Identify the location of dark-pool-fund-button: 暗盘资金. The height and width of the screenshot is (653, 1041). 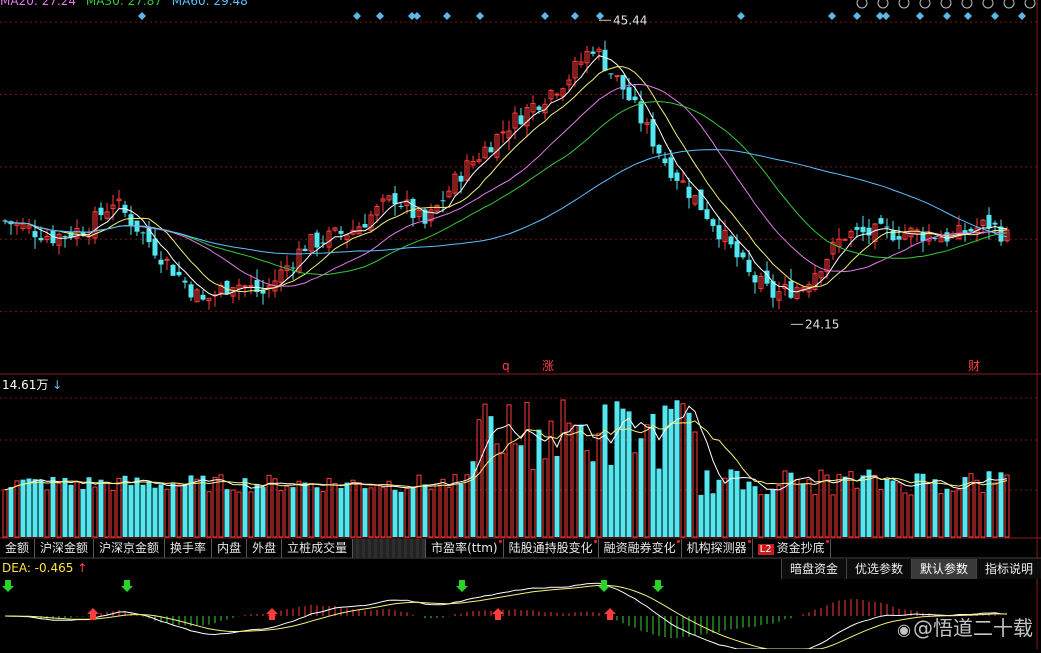
(813, 569).